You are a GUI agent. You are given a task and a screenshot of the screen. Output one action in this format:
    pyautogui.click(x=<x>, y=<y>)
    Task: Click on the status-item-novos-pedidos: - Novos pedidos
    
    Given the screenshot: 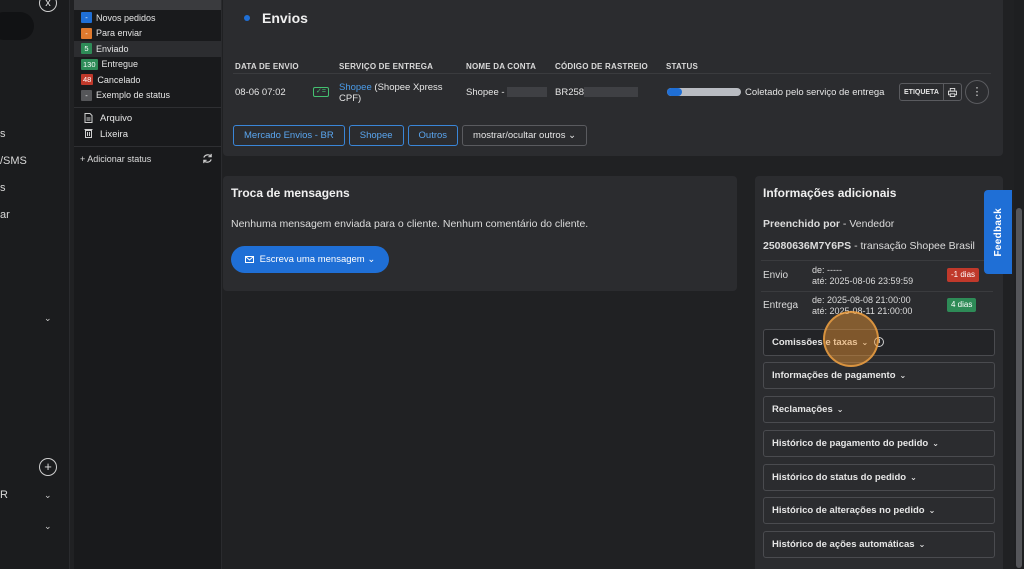 What is the action you would take?
    pyautogui.click(x=147, y=18)
    